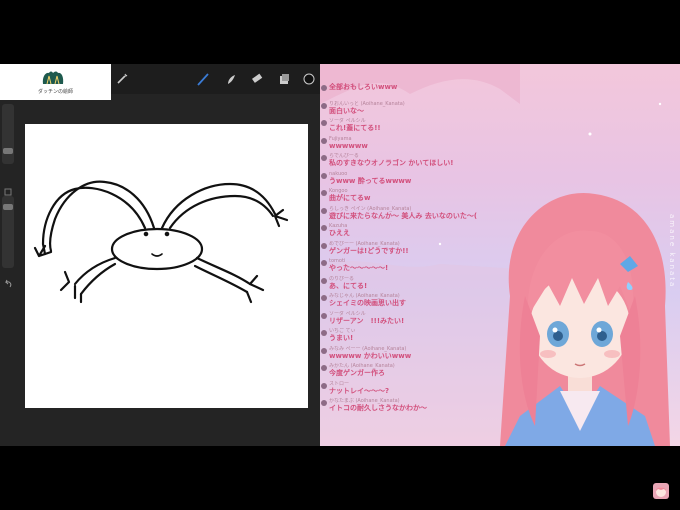 This screenshot has width=680, height=510. Describe the element at coordinates (355, 128) in the screenshot. I see `chat-message-text: これ!蓋にてる!!` at that location.